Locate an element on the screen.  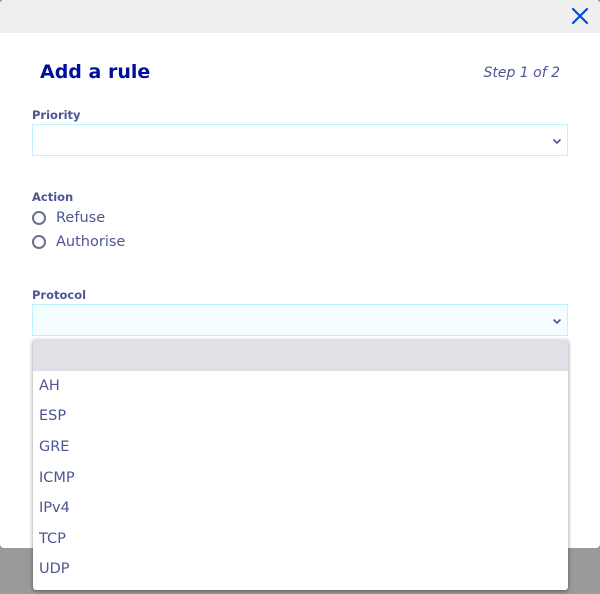
radio-authorise-label: Authorise is located at coordinates (91, 242).